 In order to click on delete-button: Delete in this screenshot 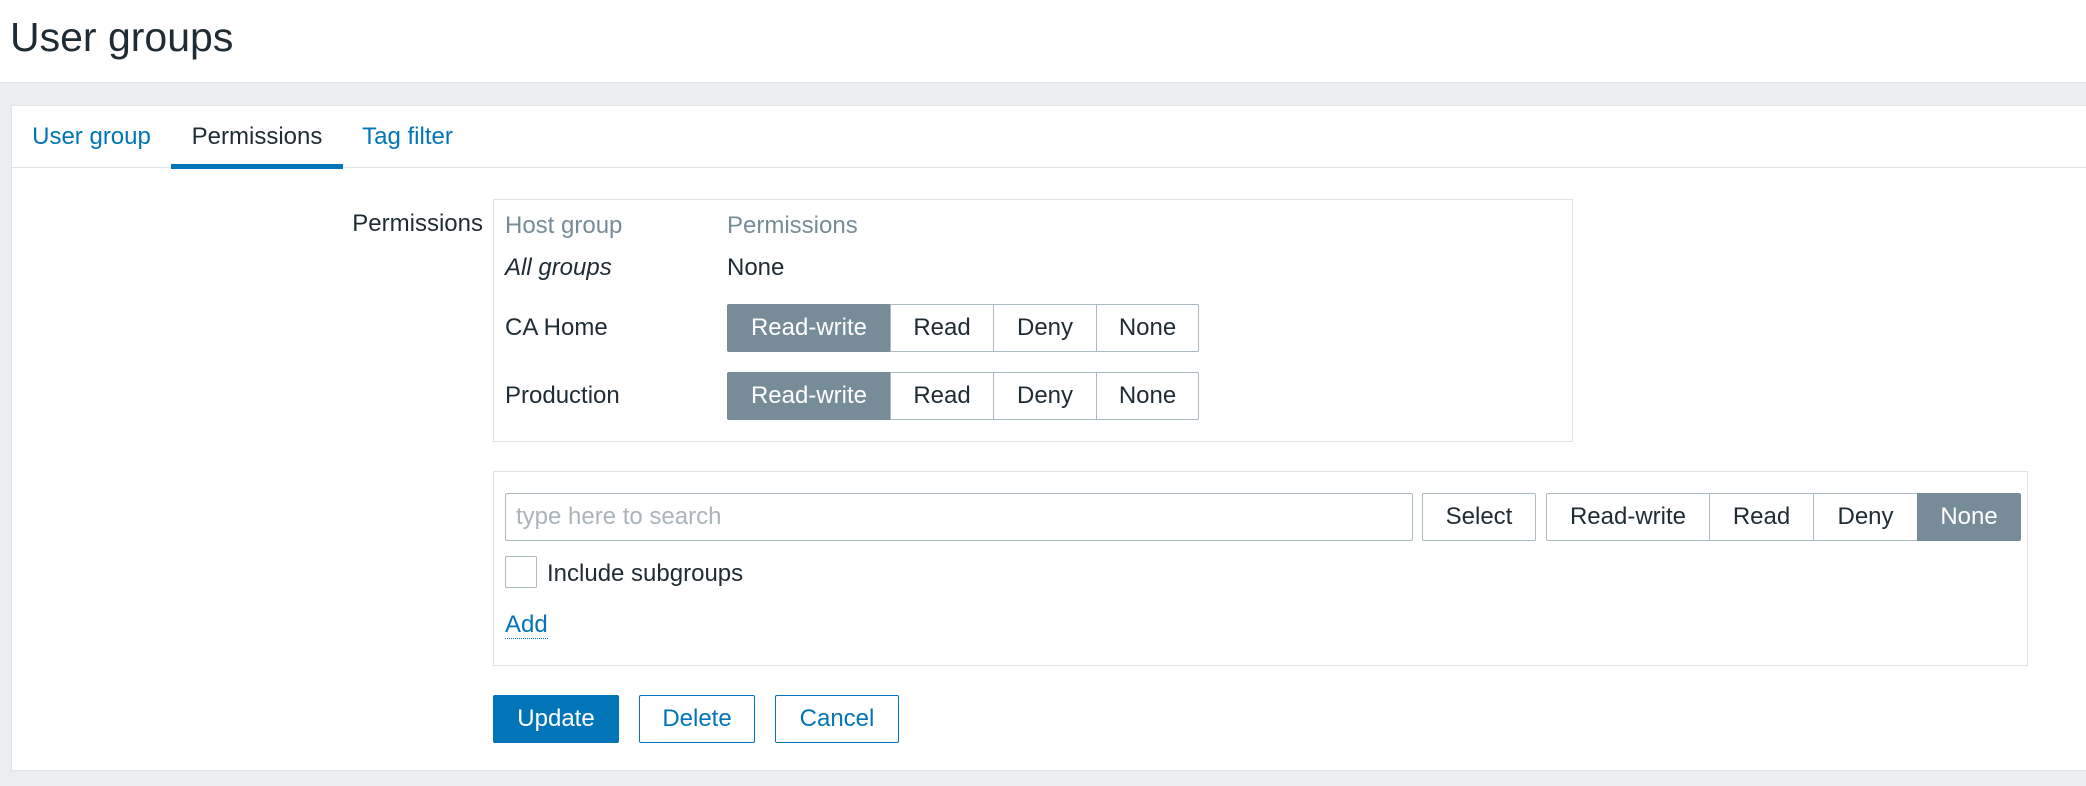, I will do `click(697, 719)`.